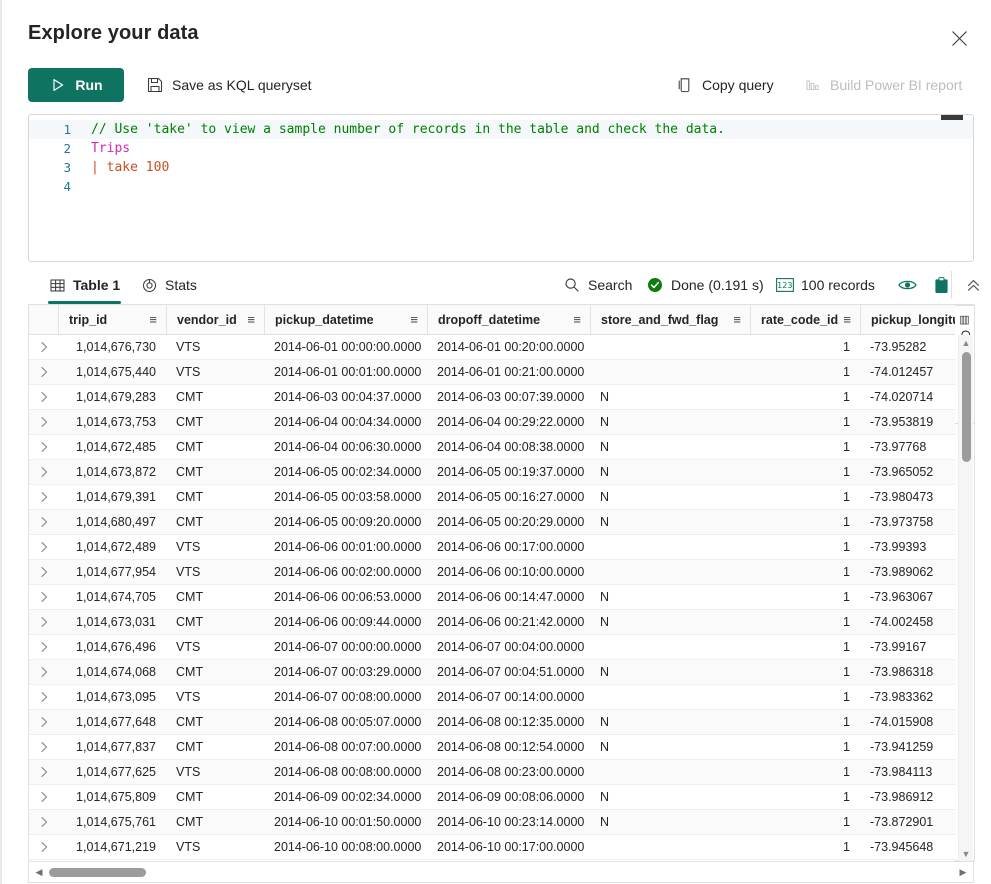 This screenshot has height=884, width=991. I want to click on code-line: 2 Trips, so click(501, 148).